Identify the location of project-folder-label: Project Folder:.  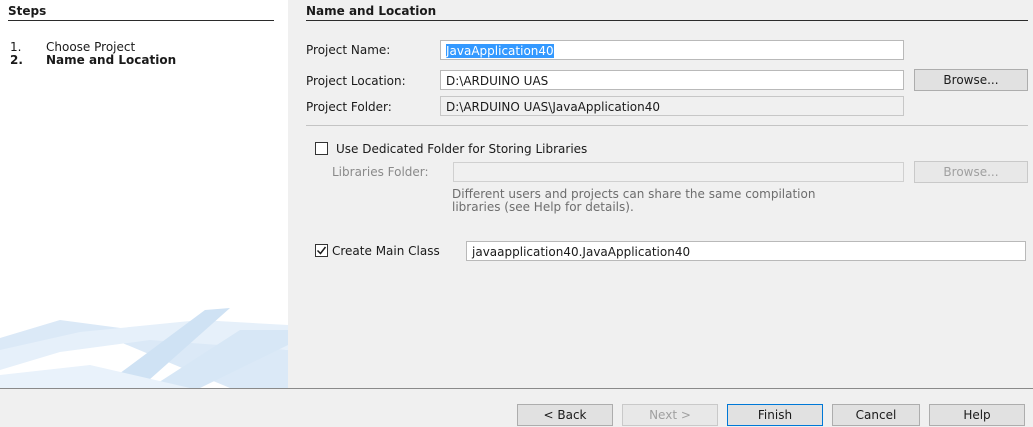
(349, 107).